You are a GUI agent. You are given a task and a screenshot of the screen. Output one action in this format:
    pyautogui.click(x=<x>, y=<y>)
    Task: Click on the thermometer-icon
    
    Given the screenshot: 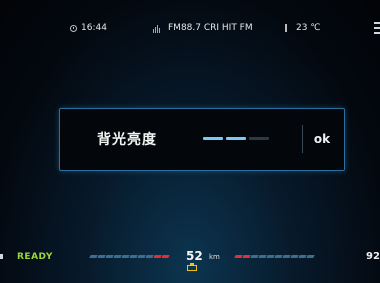 What is the action you would take?
    pyautogui.click(x=286, y=28)
    